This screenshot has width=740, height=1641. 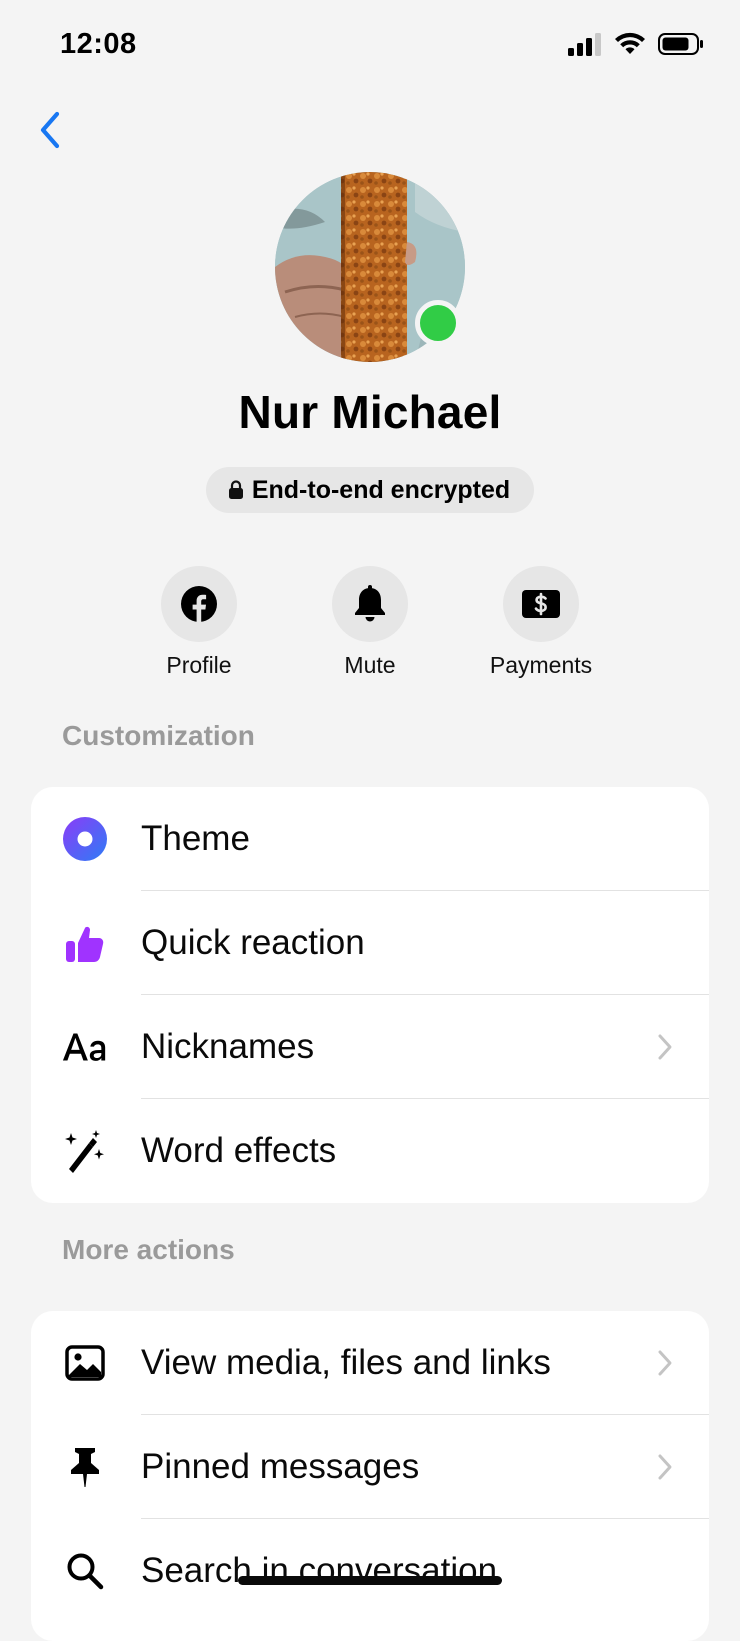 What do you see at coordinates (541, 665) in the screenshot?
I see `payments-button-label: Payments` at bounding box center [541, 665].